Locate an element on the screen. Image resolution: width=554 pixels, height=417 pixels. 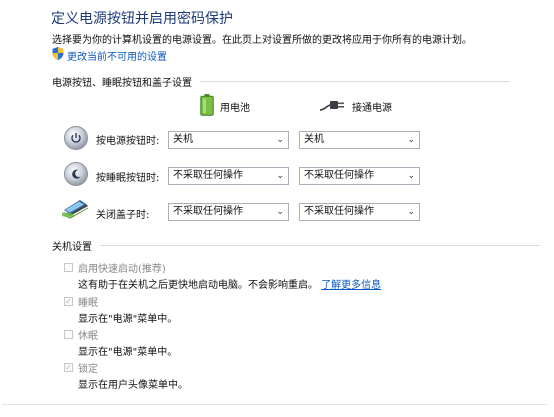
power-button-plugged-select: 关机 ⌄ is located at coordinates (359, 140).